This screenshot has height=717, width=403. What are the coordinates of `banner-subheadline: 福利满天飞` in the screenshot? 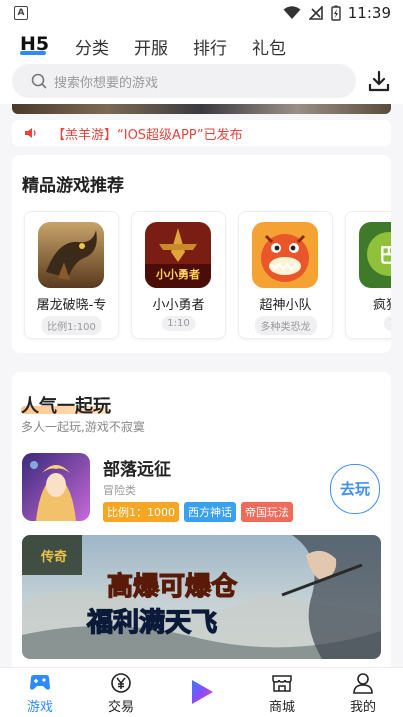 It's located at (151, 623).